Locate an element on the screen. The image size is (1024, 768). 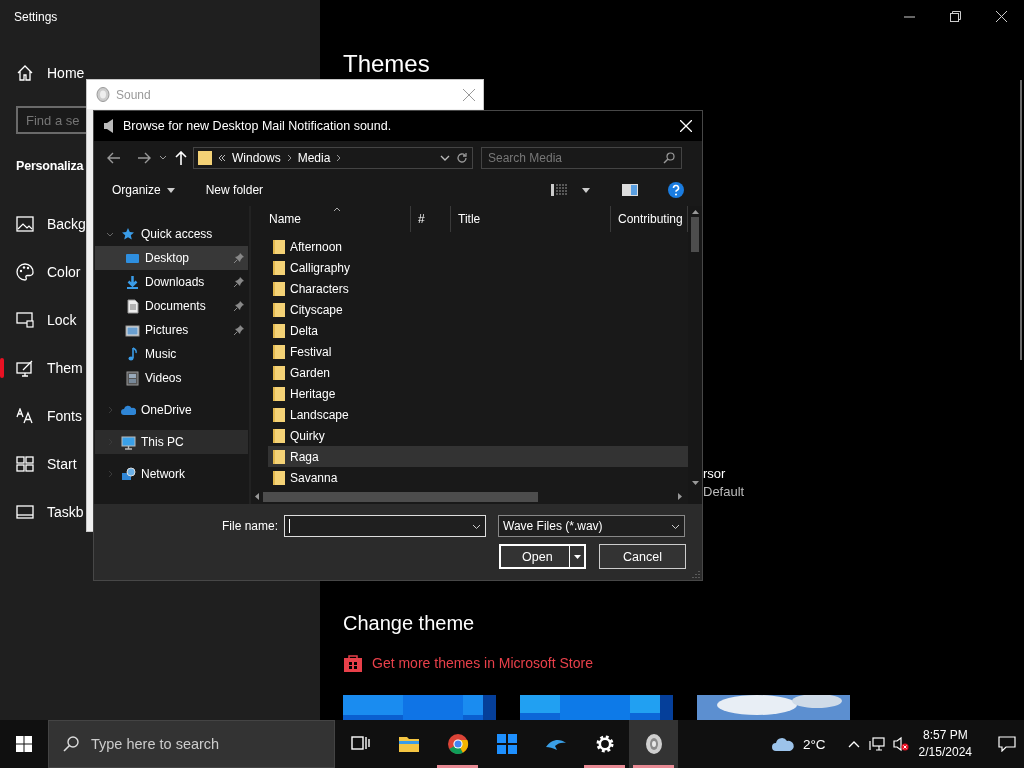
arrow-right-icon is located at coordinates (680, 496).